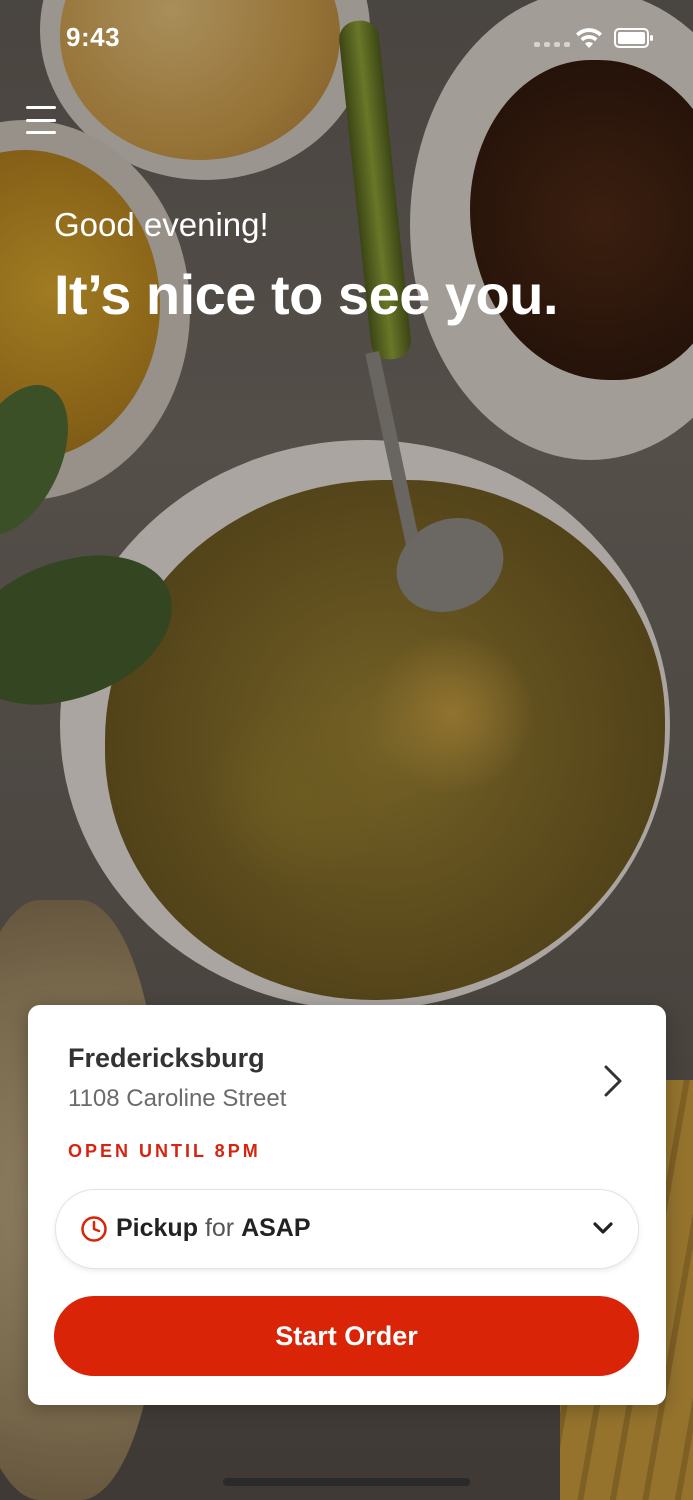 Image resolution: width=693 pixels, height=1500 pixels. I want to click on open-hours-label: OPEN UNTIL 8PM, so click(164, 1151).